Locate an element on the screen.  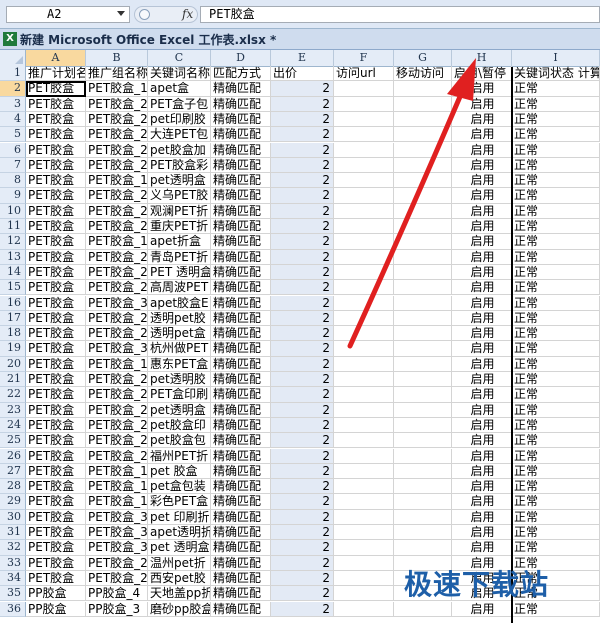
cell-f20 is located at coordinates (364, 364).